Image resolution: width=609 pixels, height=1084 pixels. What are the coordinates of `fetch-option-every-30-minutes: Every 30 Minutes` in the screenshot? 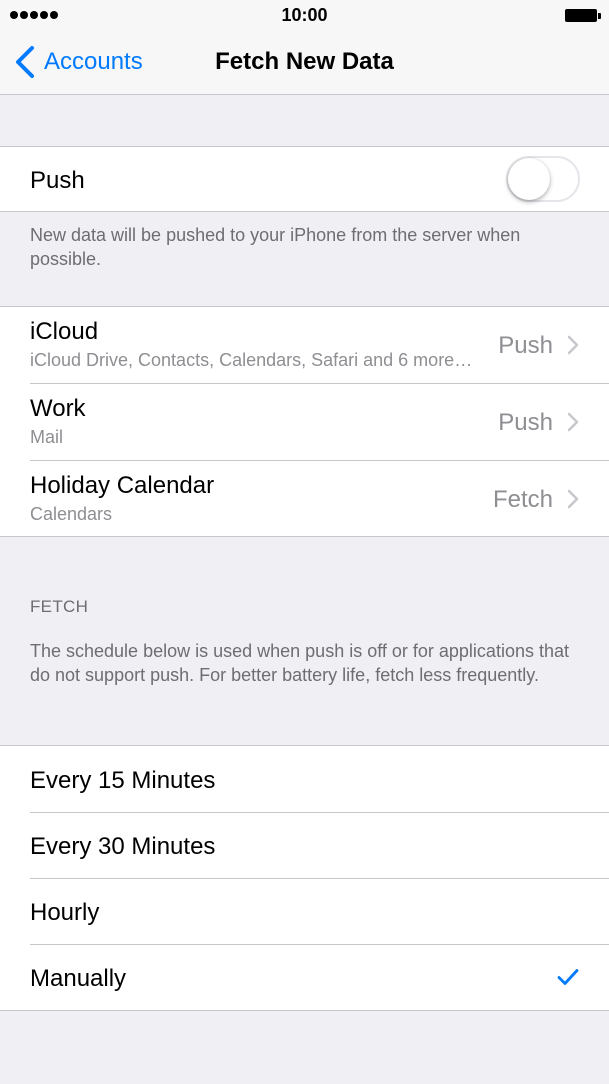 It's located at (304, 845).